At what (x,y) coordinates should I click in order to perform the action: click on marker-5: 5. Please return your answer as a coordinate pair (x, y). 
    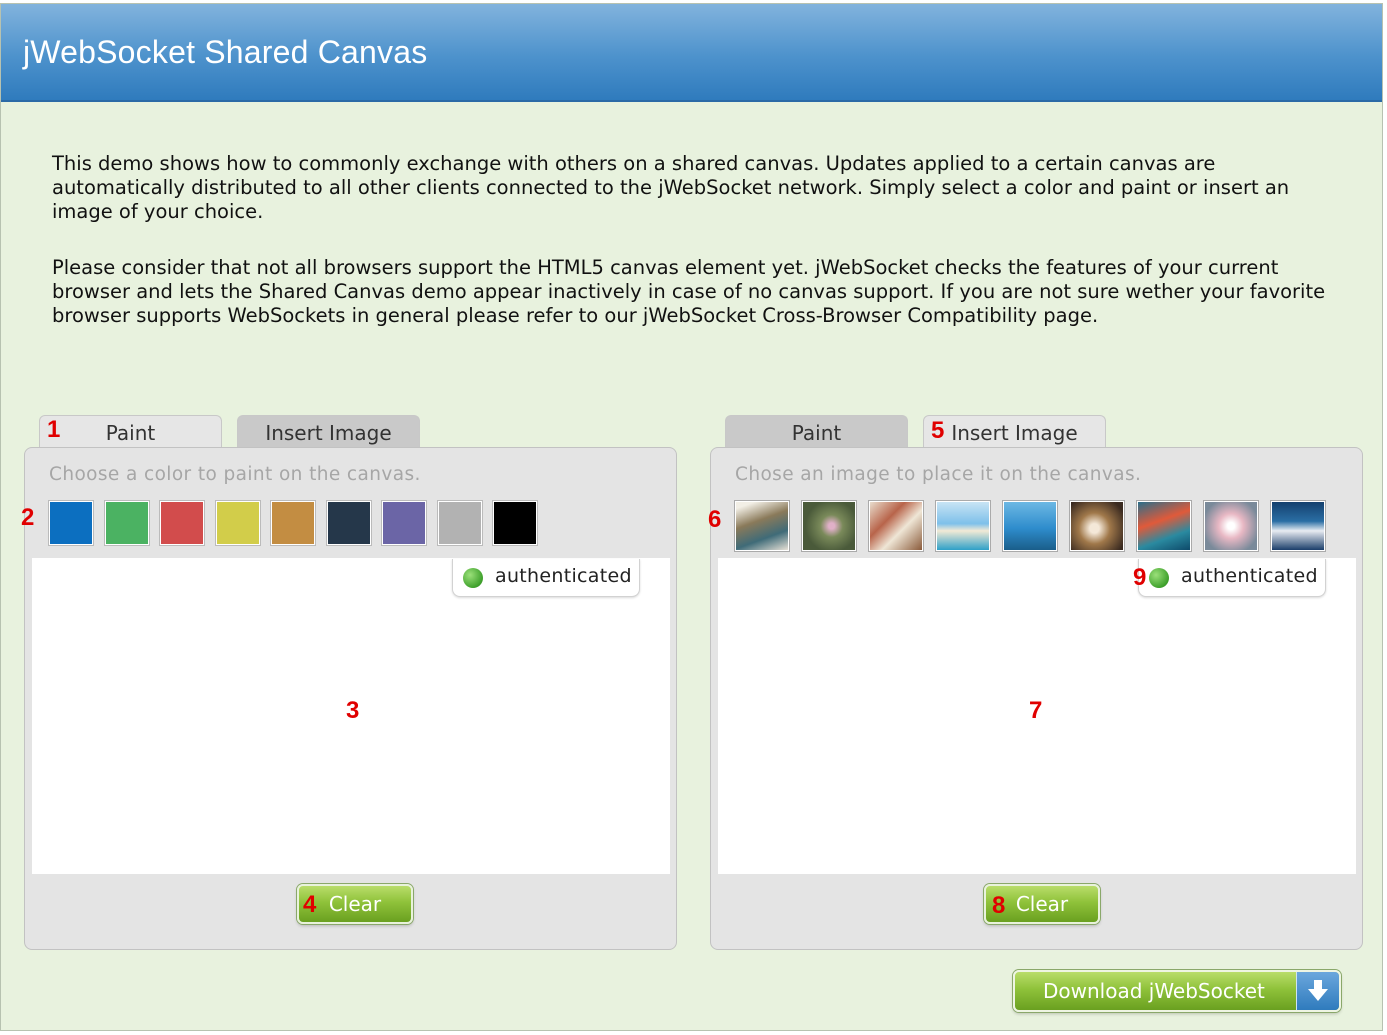
    Looking at the image, I should click on (938, 430).